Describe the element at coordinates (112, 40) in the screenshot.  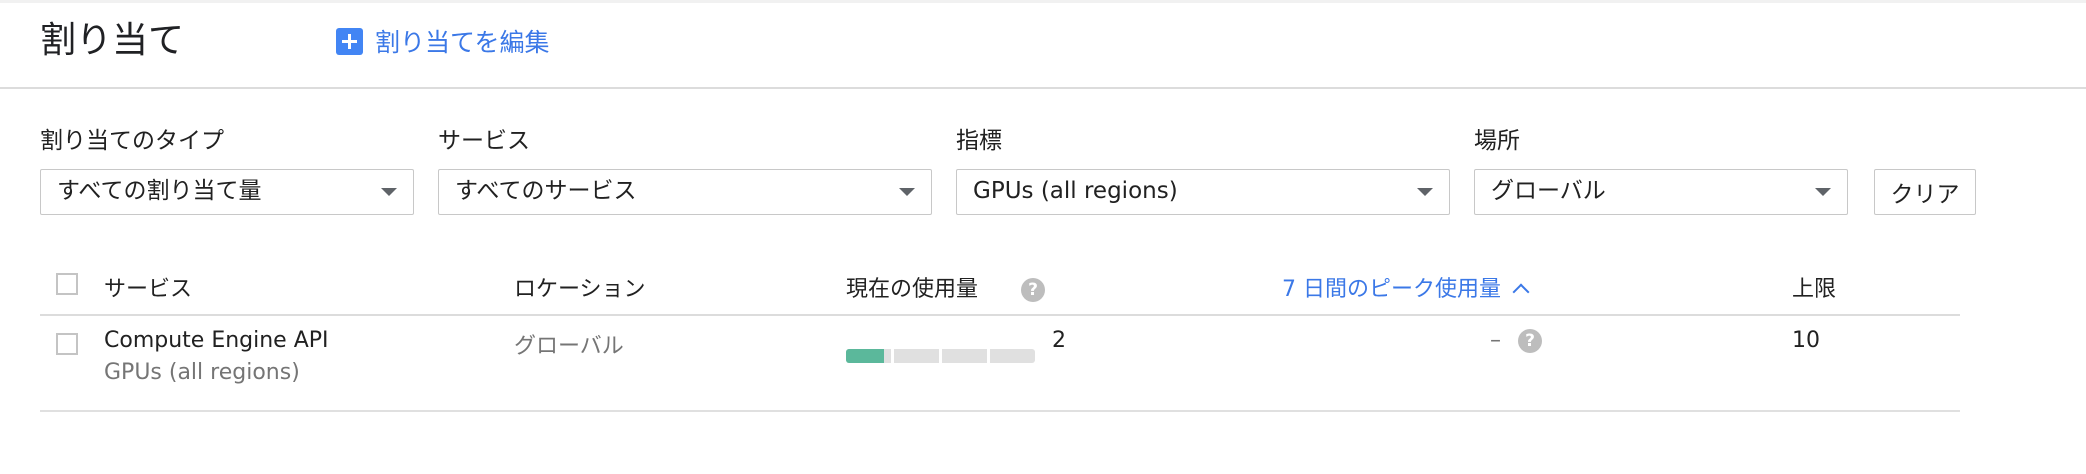
I see `page-title: 割り当て` at that location.